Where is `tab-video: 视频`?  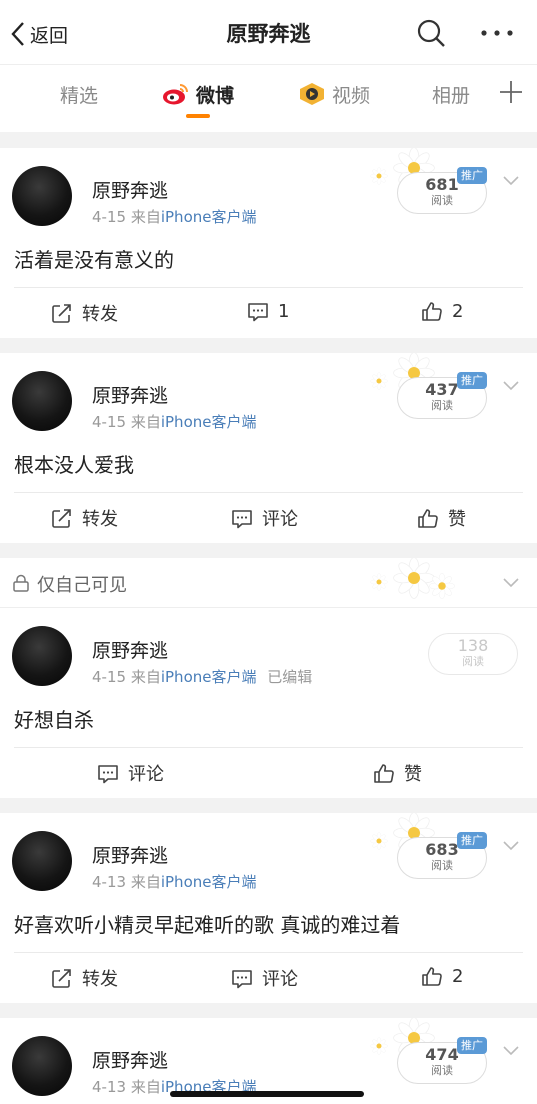 tab-video: 视频 is located at coordinates (334, 94).